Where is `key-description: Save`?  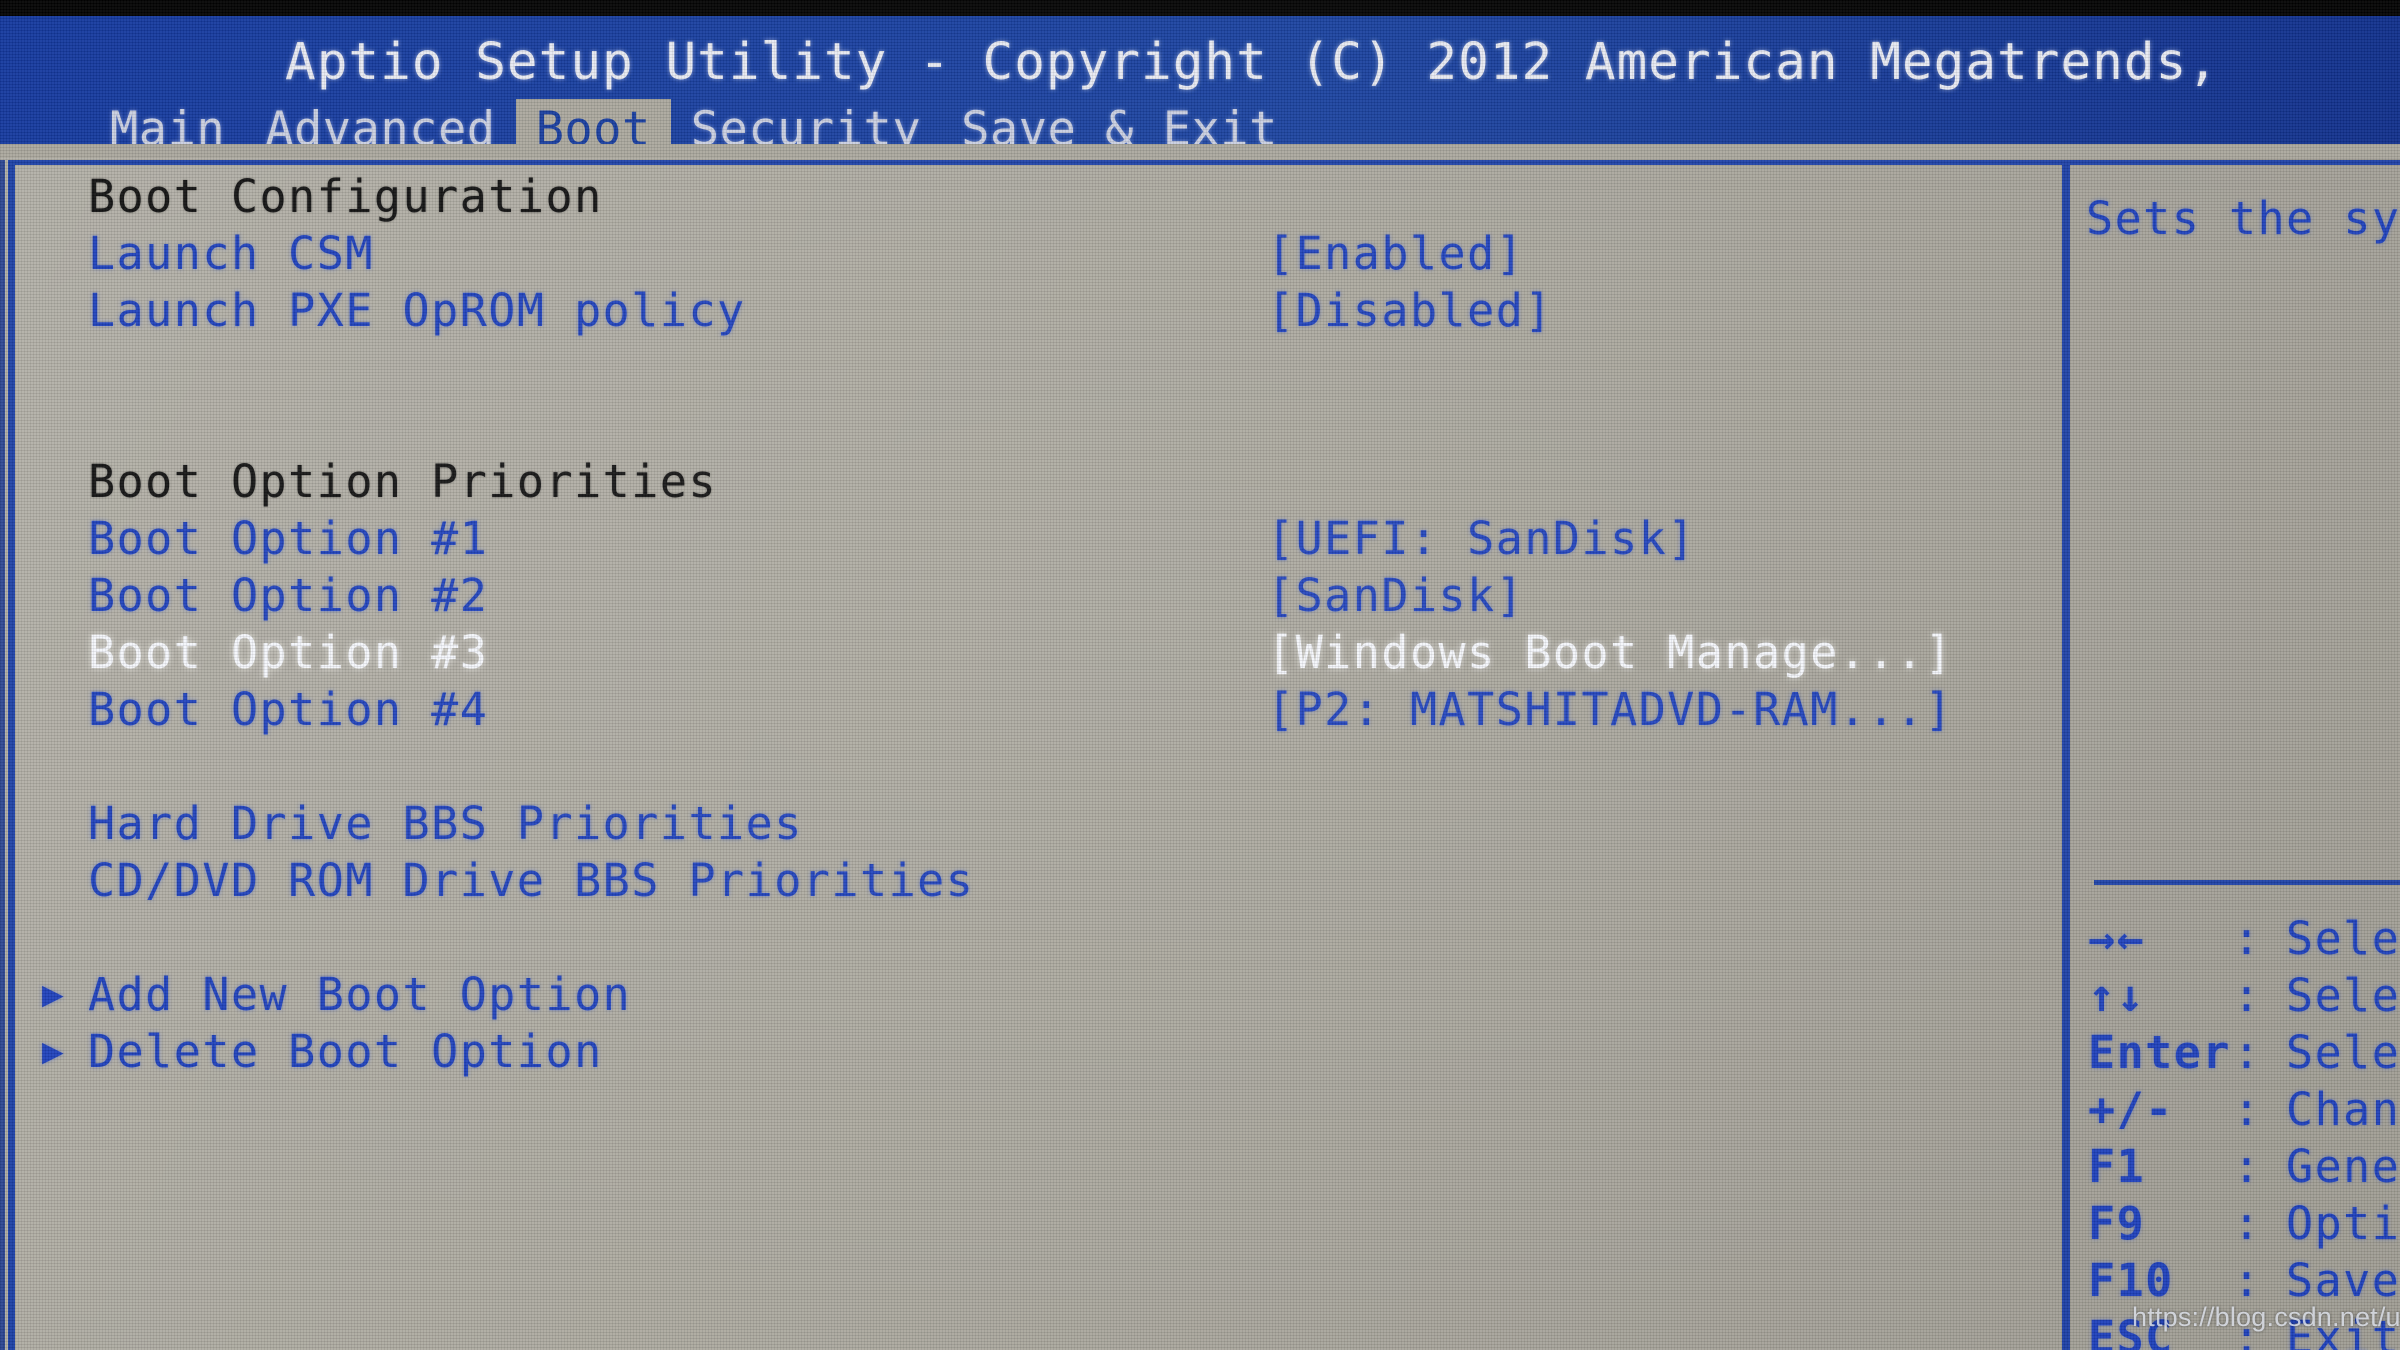
key-description: Save is located at coordinates (2343, 1280).